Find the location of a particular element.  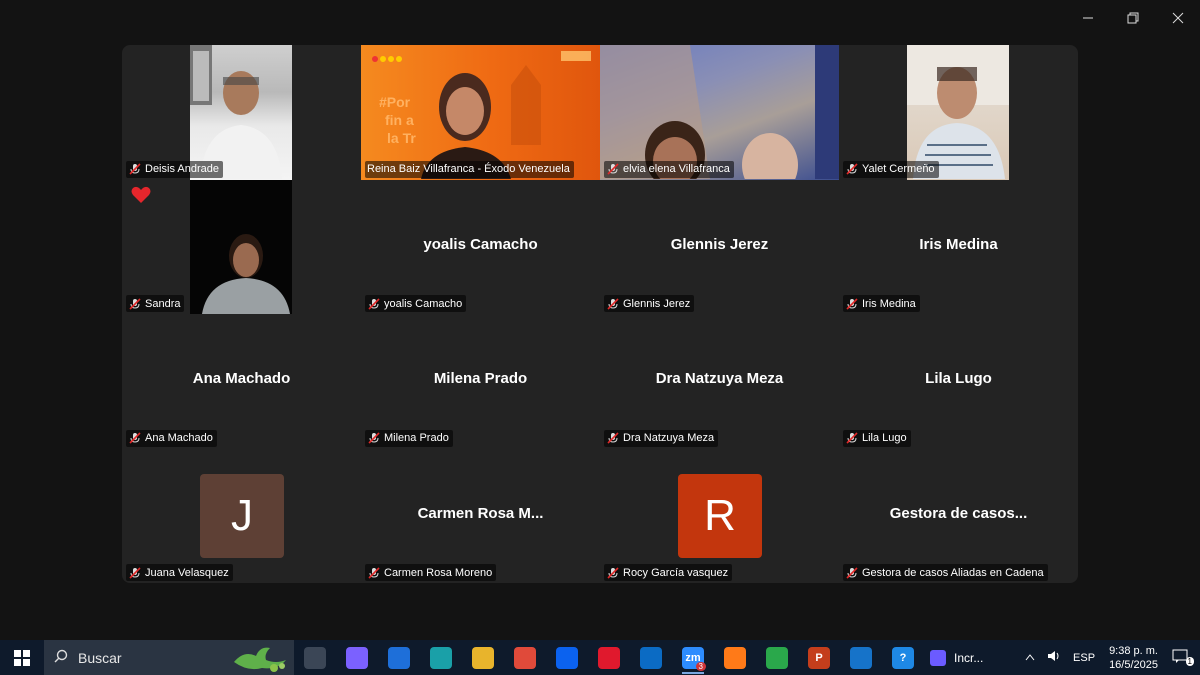

taskbar-app-evernote-app is located at coordinates (777, 657).